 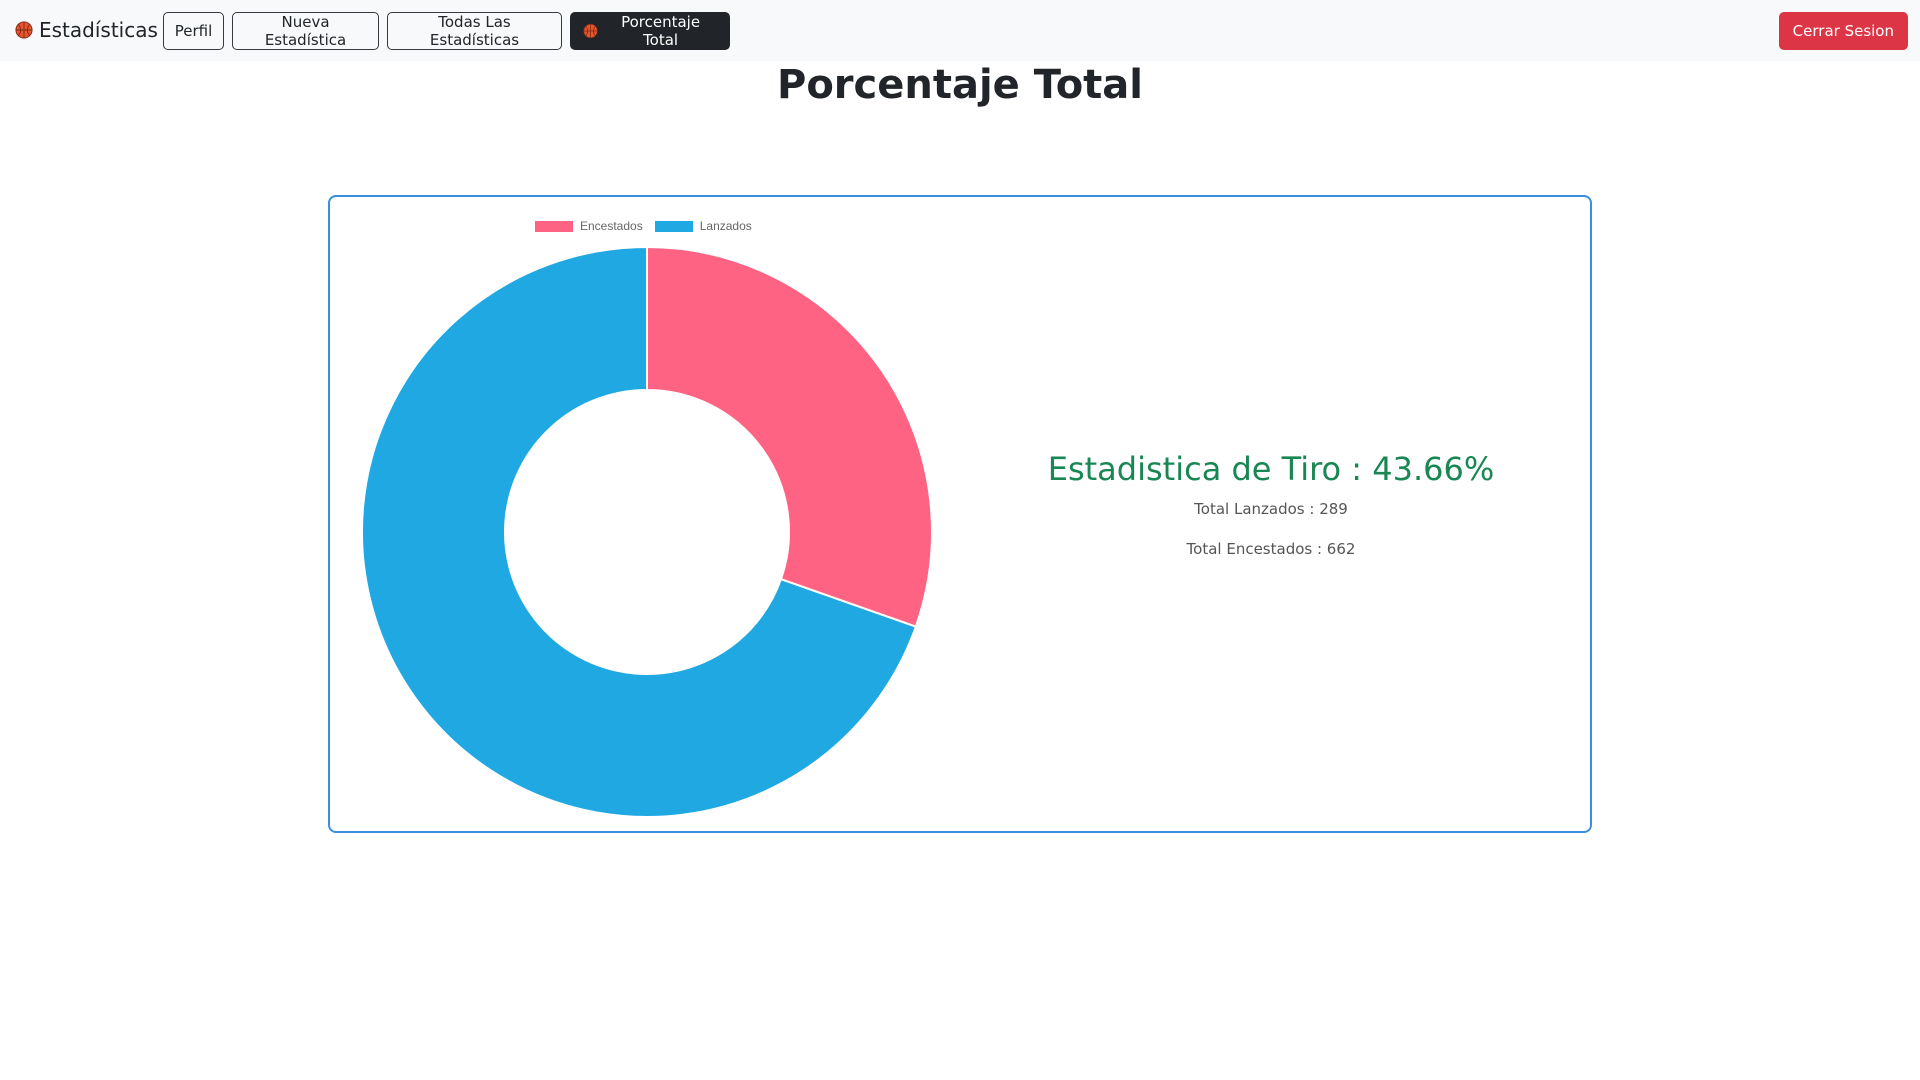 What do you see at coordinates (1271, 549) in the screenshot?
I see `total-encestados: Total Encestados : 662` at bounding box center [1271, 549].